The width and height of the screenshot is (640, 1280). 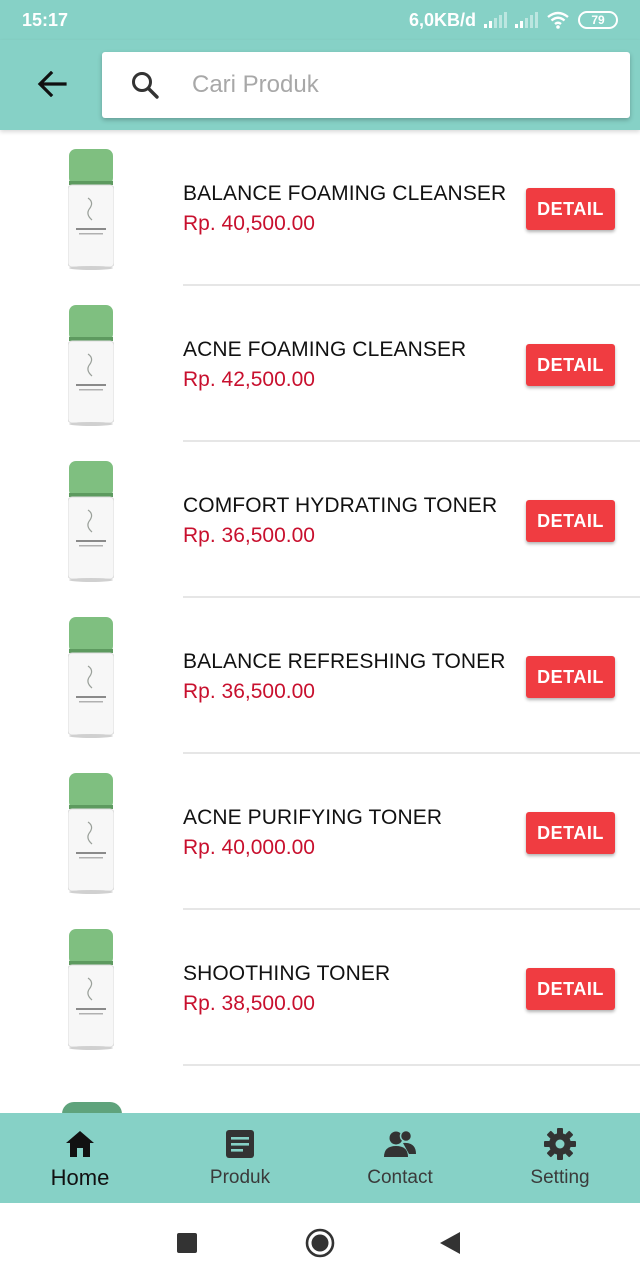 What do you see at coordinates (80, 1158) in the screenshot?
I see `nav-item-home: Home` at bounding box center [80, 1158].